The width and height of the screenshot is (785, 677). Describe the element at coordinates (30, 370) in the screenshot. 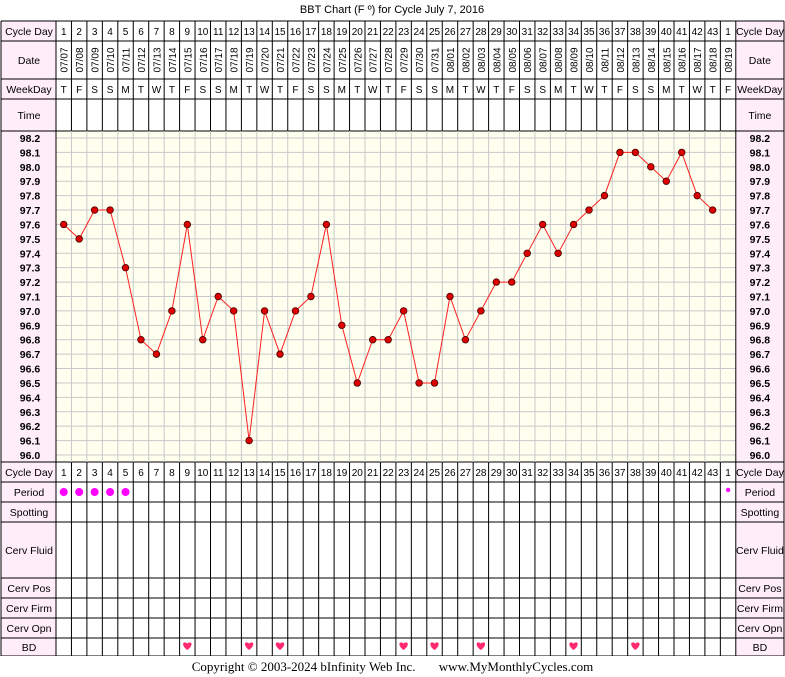

I see `y-tick-left: 96.6` at that location.